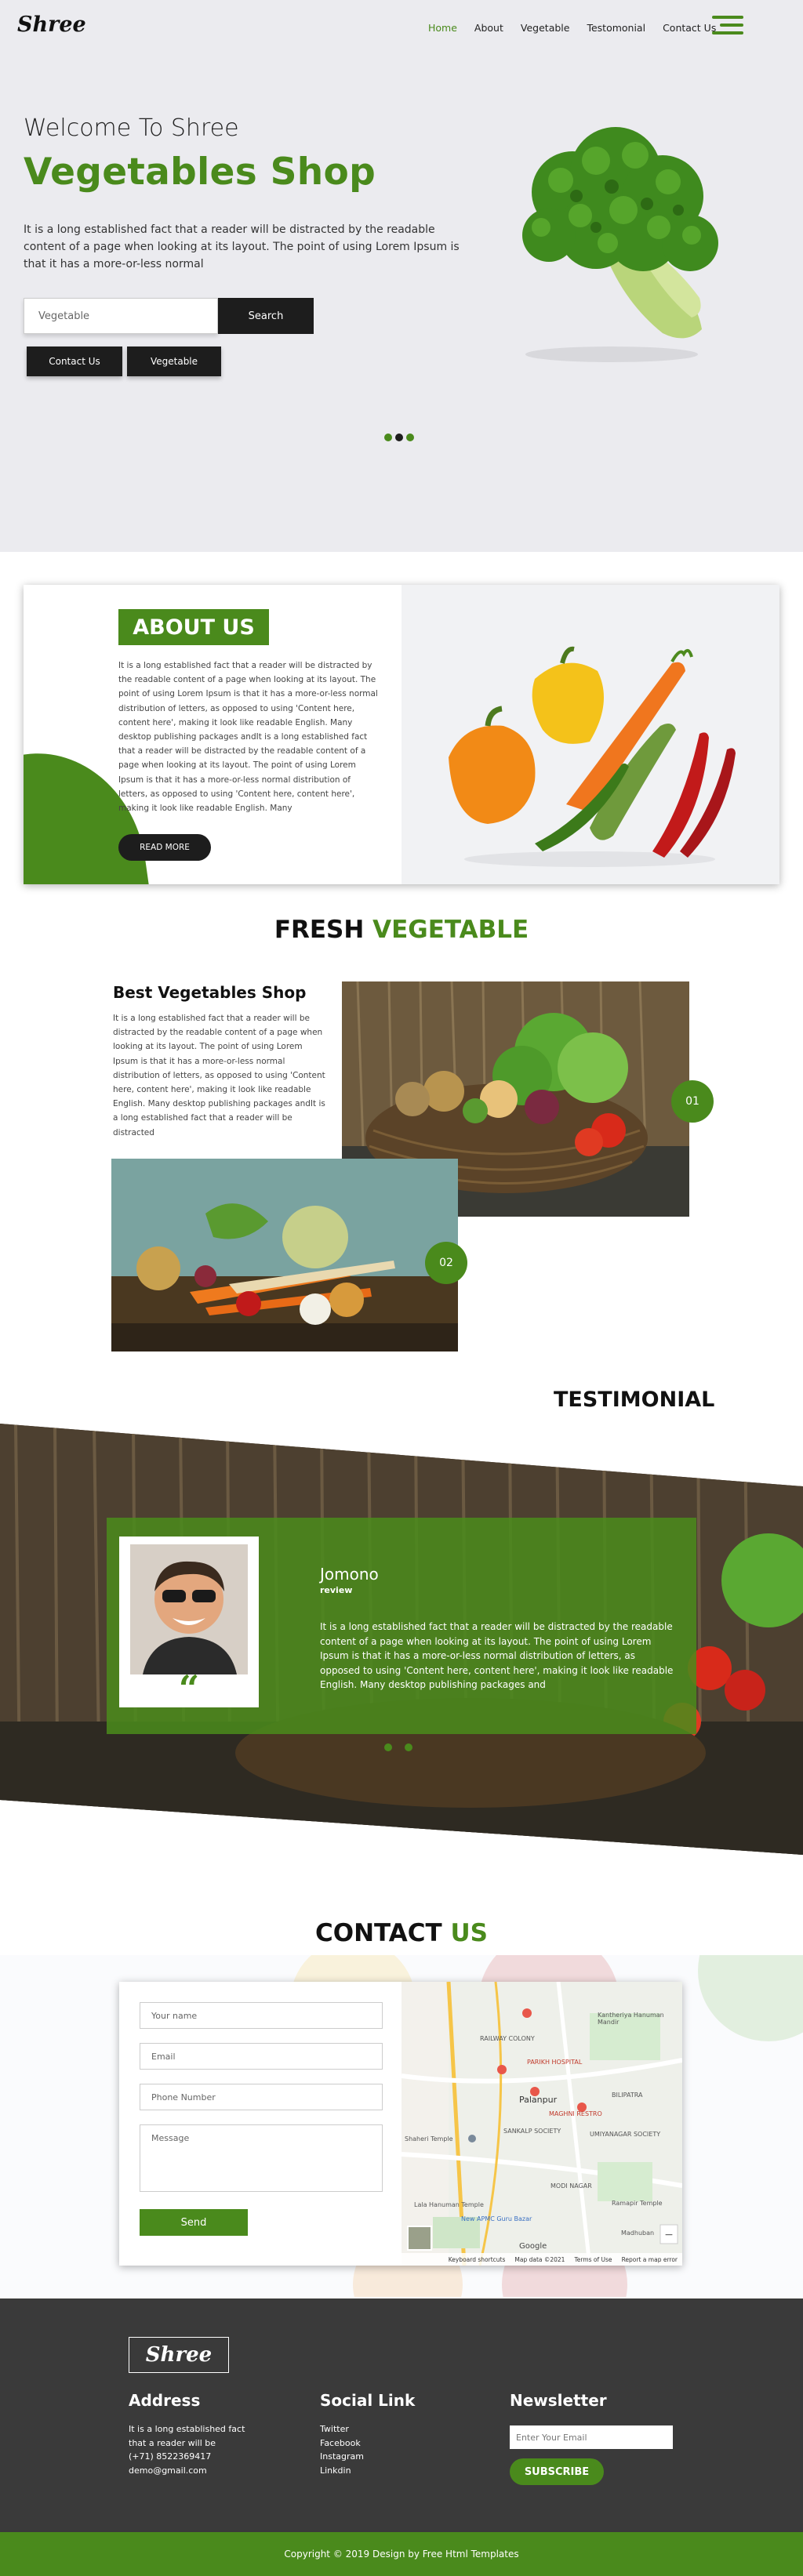 The width and height of the screenshot is (803, 2576). What do you see at coordinates (692, 1102) in the screenshot?
I see `badge-01: 01` at bounding box center [692, 1102].